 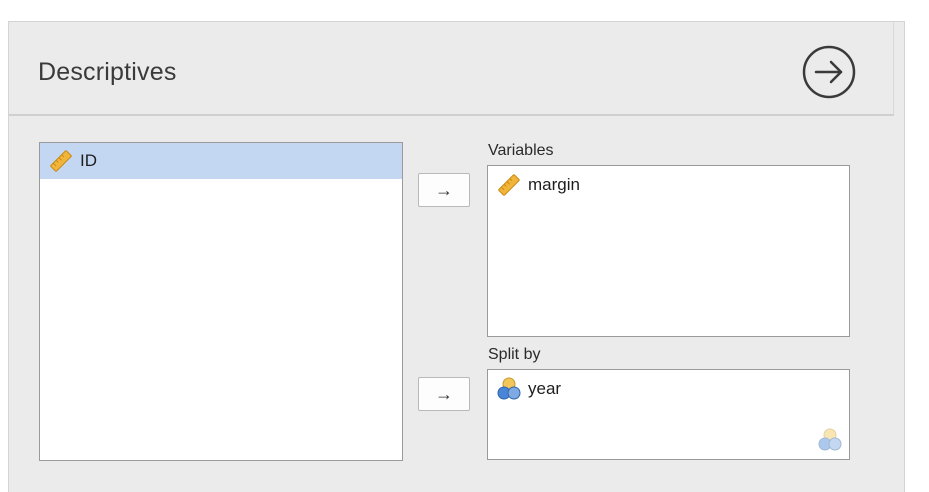 I want to click on move-to-split-by-button: →, so click(x=444, y=394).